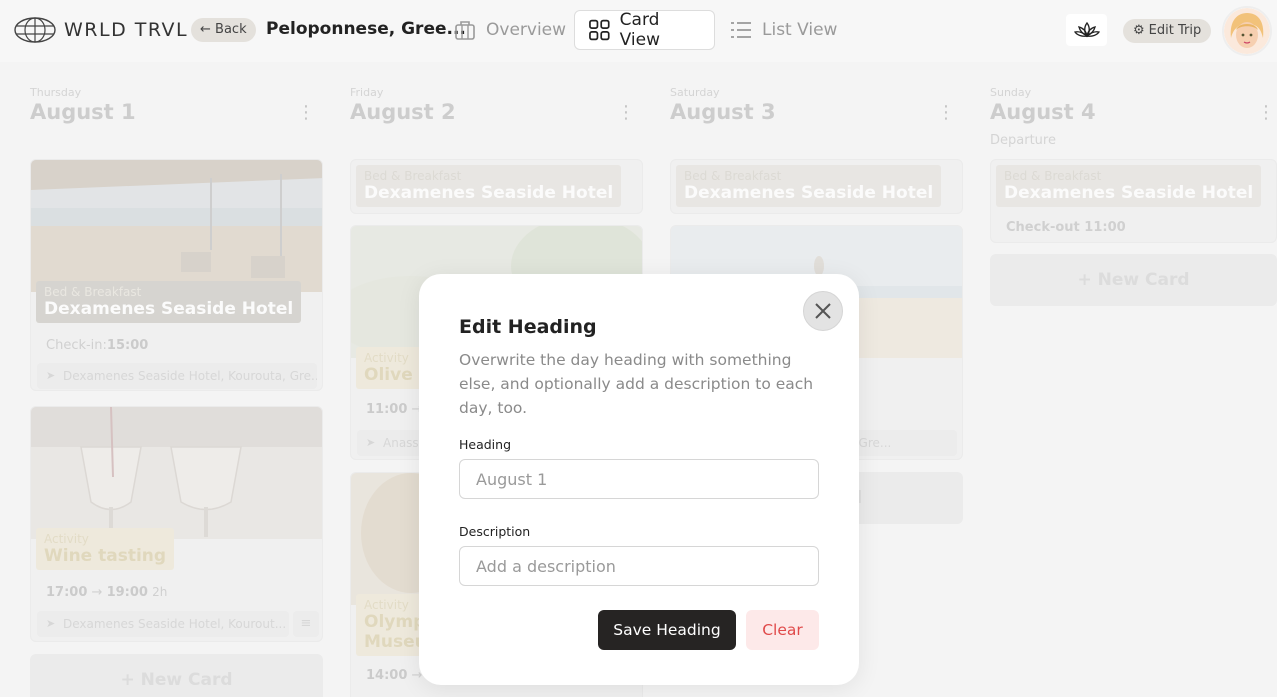  What do you see at coordinates (465, 30) in the screenshot?
I see `suitcase-icon` at bounding box center [465, 30].